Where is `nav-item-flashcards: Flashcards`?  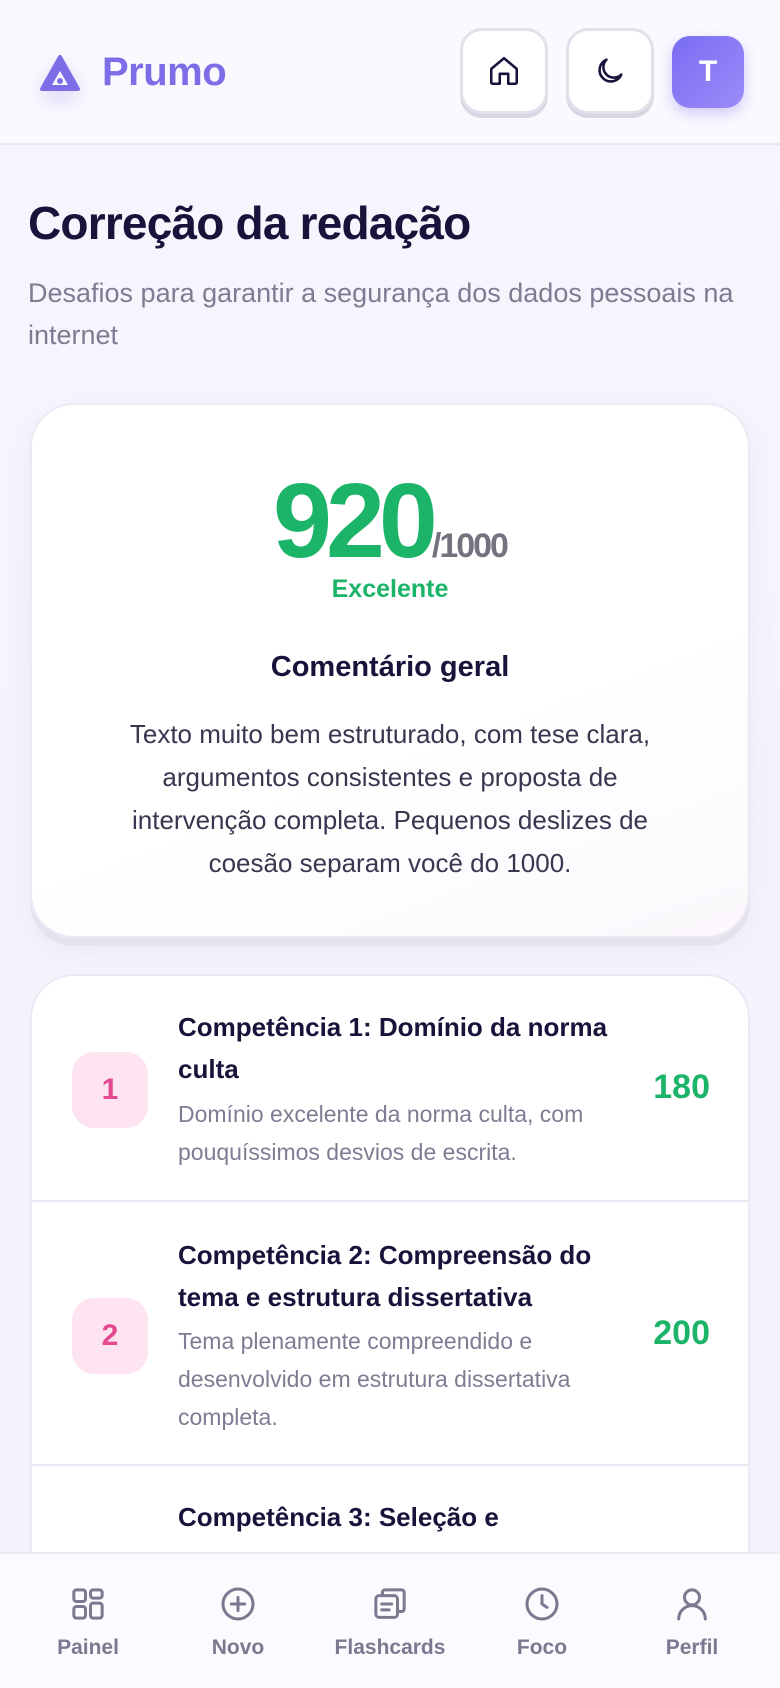 nav-item-flashcards: Flashcards is located at coordinates (390, 1622).